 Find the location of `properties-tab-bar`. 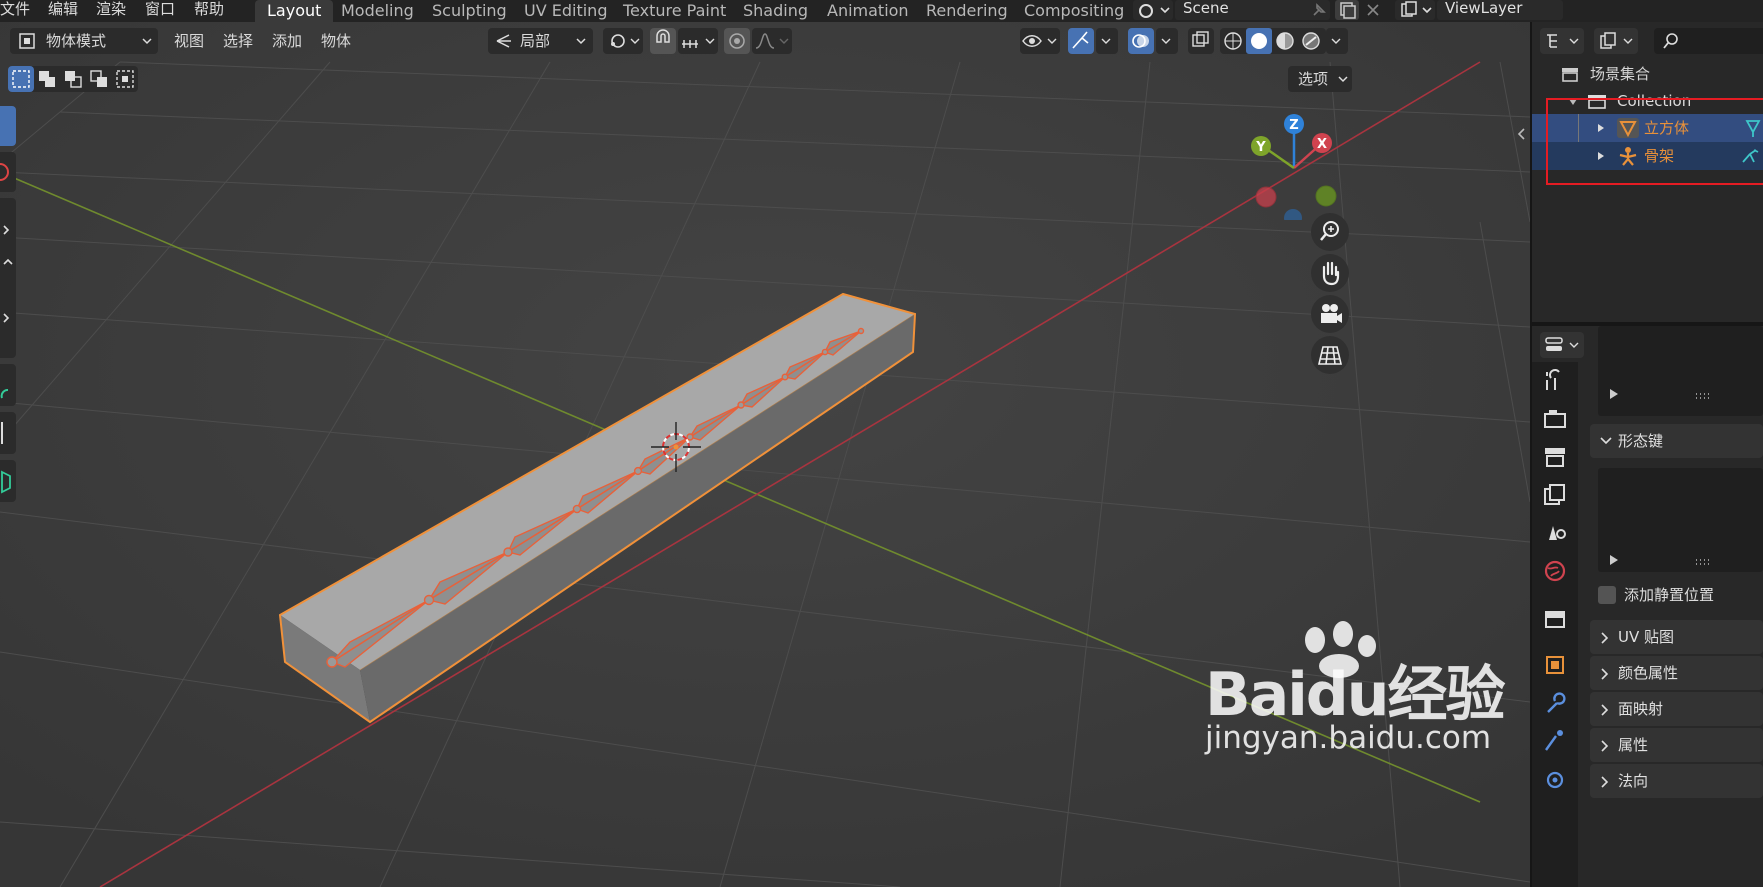

properties-tab-bar is located at coordinates (1555, 624).